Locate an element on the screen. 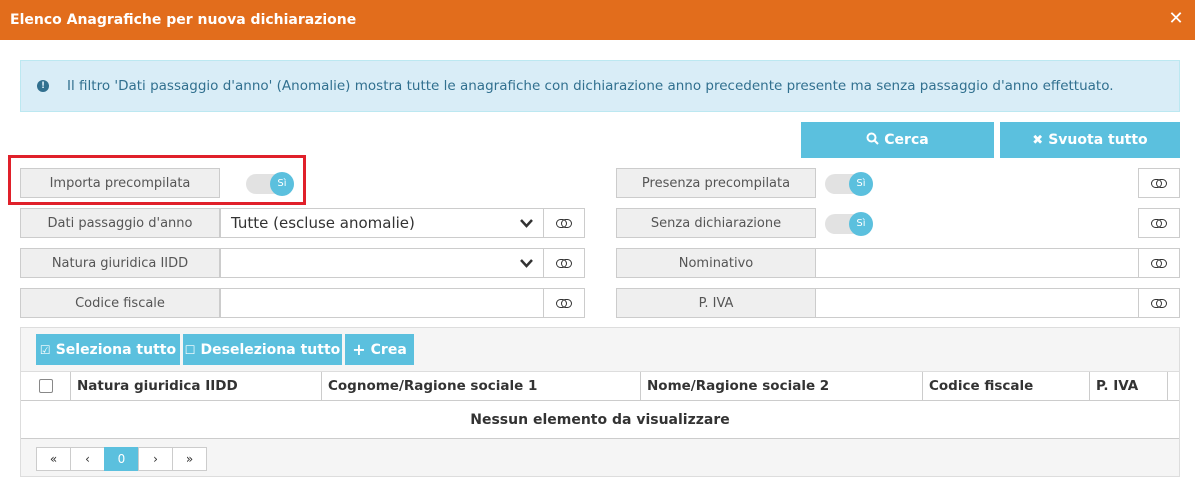 The width and height of the screenshot is (1195, 479). senza-dichiarazione-link-button is located at coordinates (1159, 223).